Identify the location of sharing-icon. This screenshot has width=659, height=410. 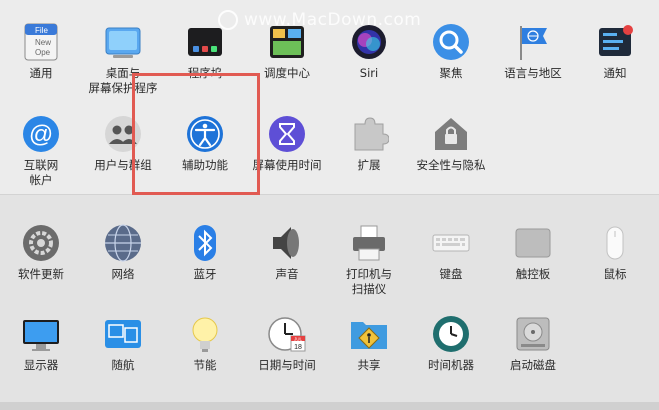
(369, 334).